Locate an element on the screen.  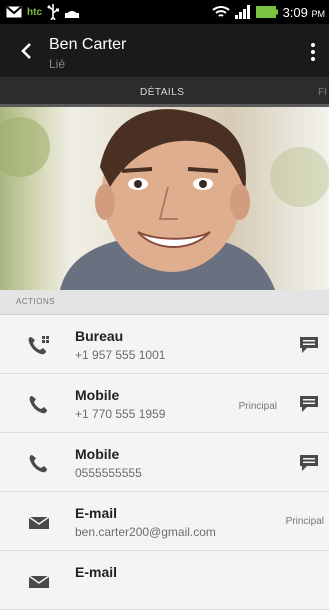
signal-icon is located at coordinates (242, 12).